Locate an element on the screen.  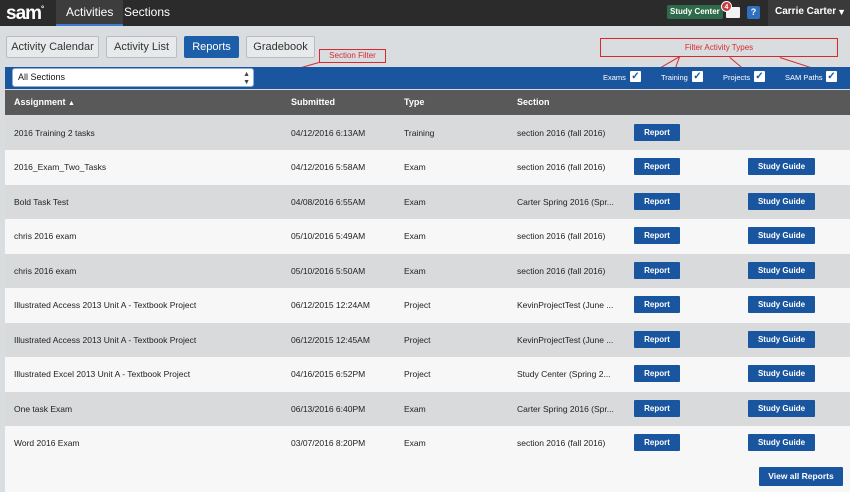
tab-gradebook: Gradebook is located at coordinates (280, 47).